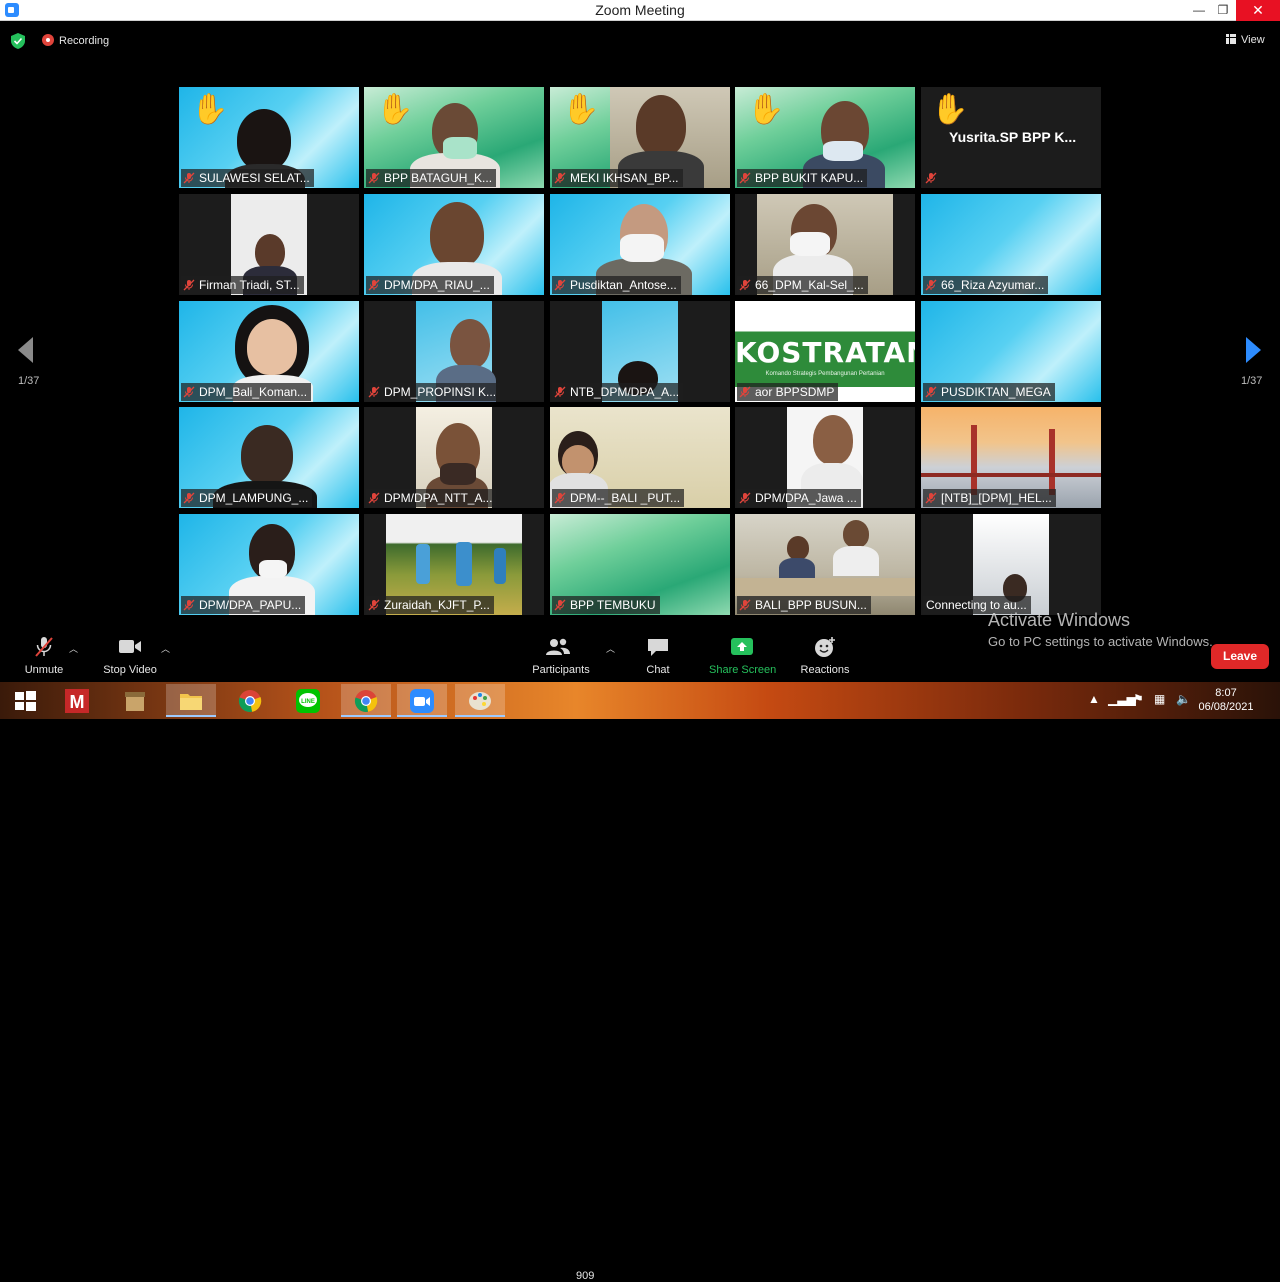 Image resolution: width=1280 pixels, height=1282 pixels. I want to click on network-signal-icon: ▁▃▅, so click(1122, 699).